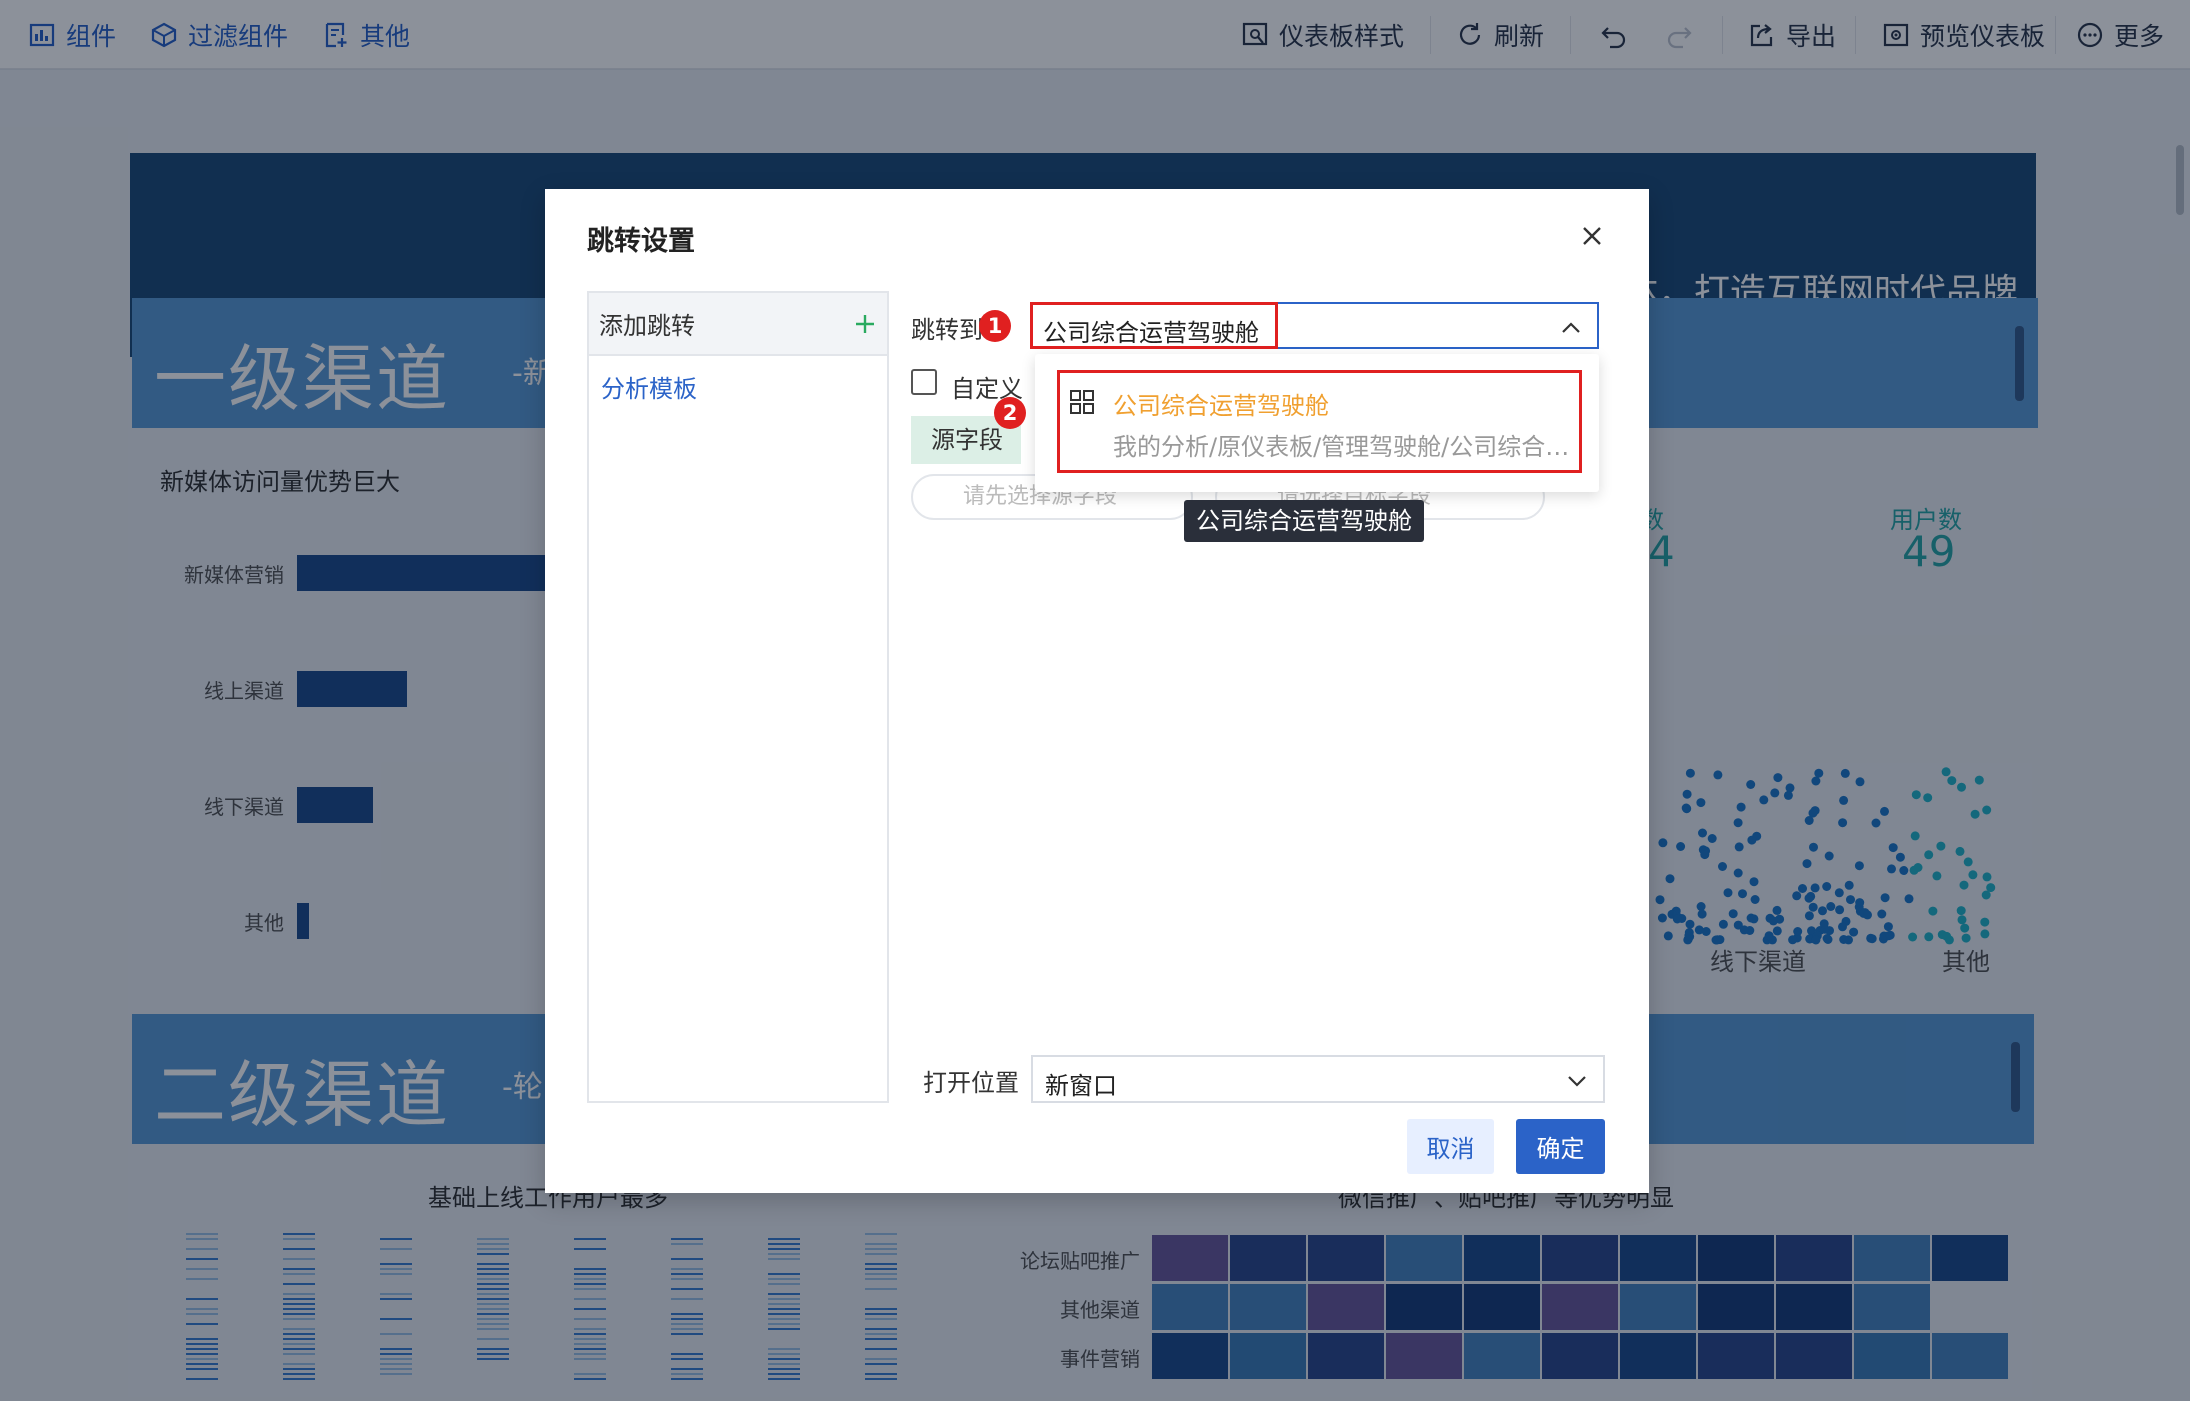  Describe the element at coordinates (1577, 1081) in the screenshot. I see `chevron-down-icon` at that location.